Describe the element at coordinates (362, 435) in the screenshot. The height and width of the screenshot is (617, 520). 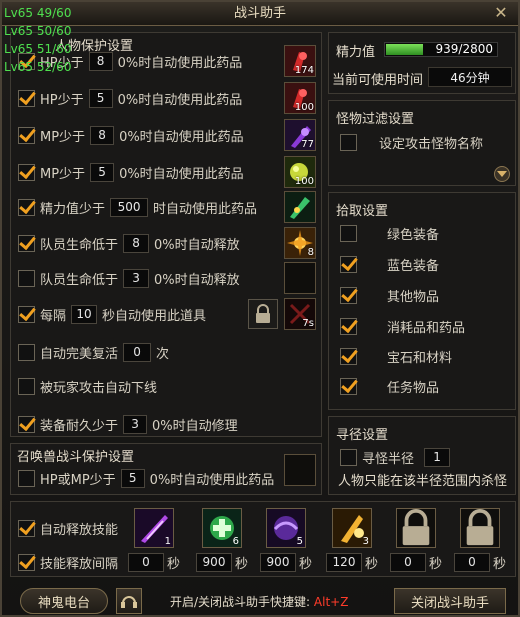
I see `path-title: 寻径设置` at that location.